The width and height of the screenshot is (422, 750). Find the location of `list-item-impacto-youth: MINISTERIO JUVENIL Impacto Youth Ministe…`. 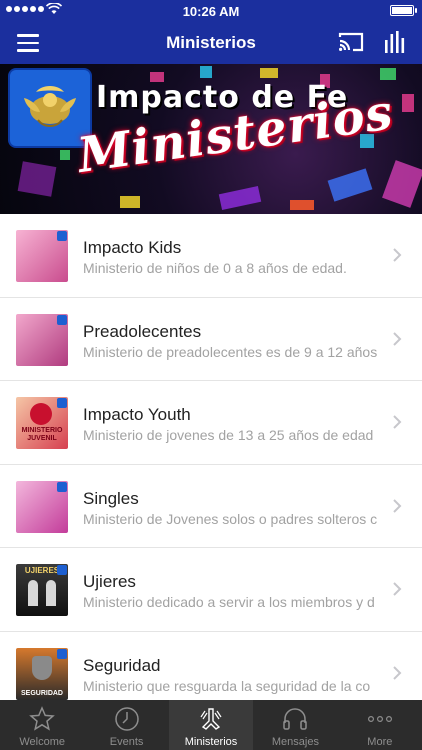

list-item-impacto-youth: MINISTERIO JUVENIL Impacto Youth Ministe… is located at coordinates (211, 423).